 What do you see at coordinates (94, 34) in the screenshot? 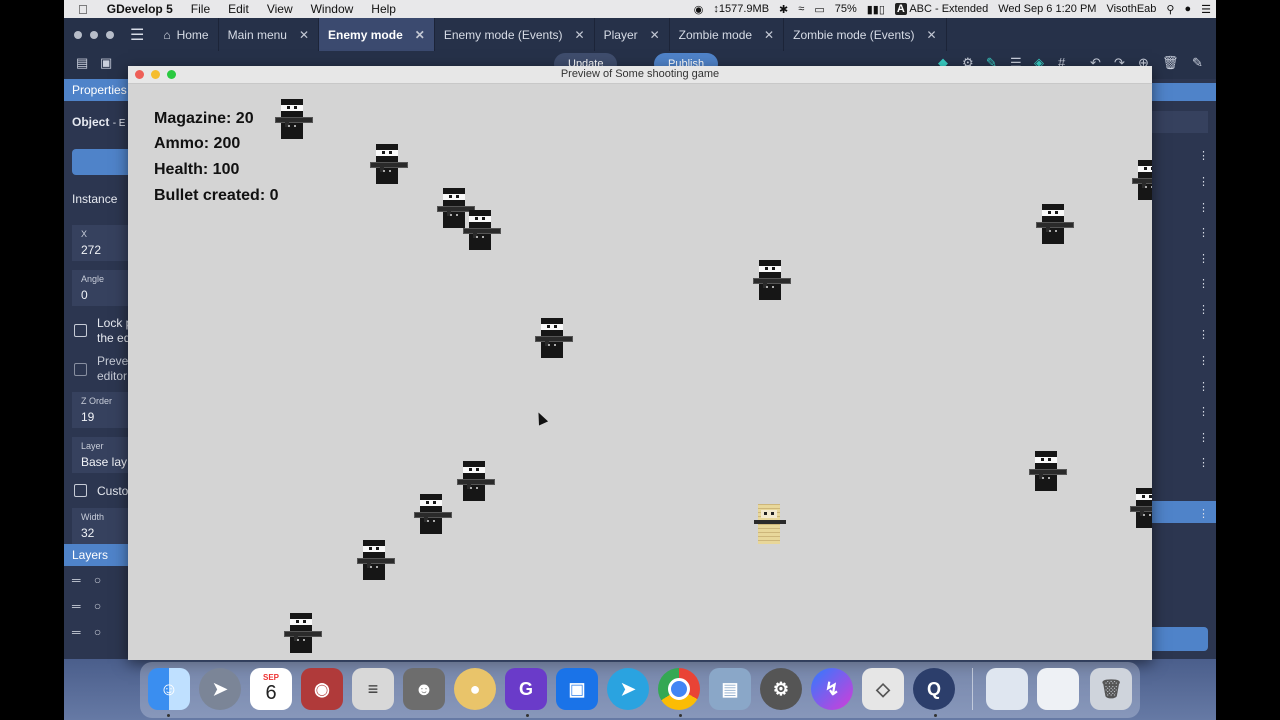
I see `minimize-window-icon` at bounding box center [94, 34].